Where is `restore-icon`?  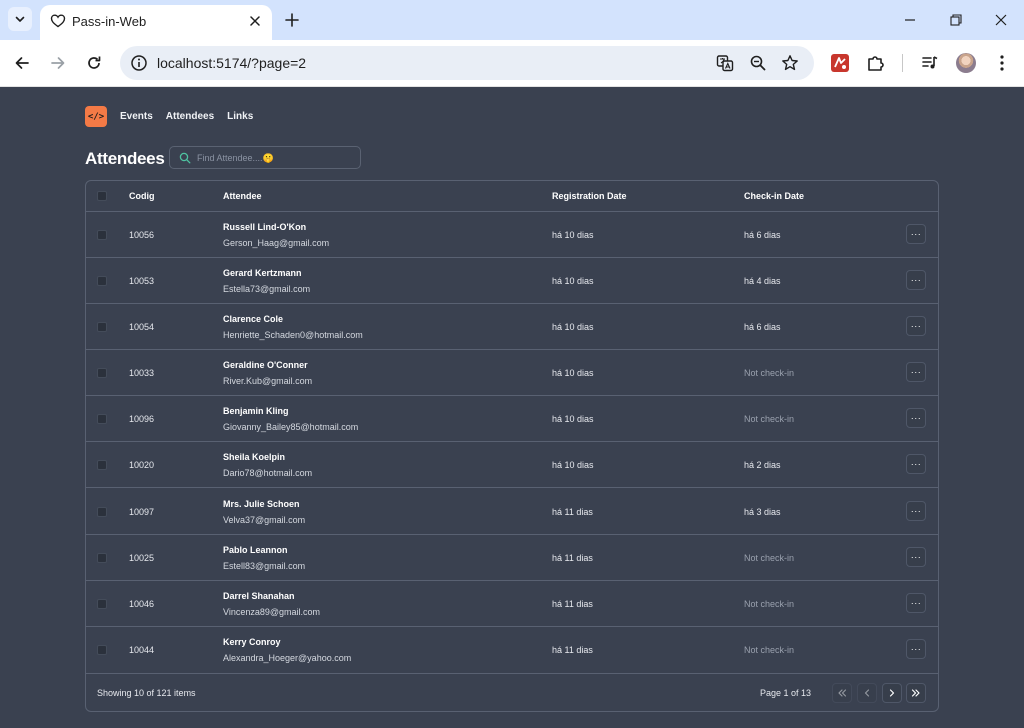 restore-icon is located at coordinates (956, 20).